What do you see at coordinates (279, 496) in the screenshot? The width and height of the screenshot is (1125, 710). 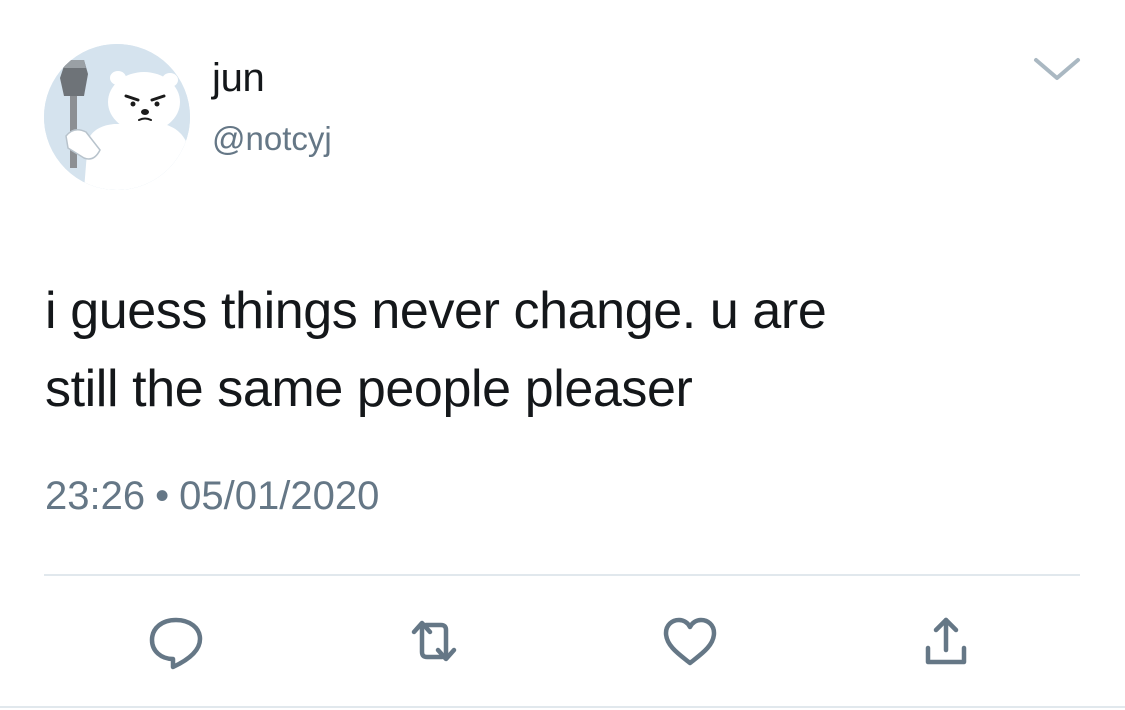 I see `tweet-date: 05/01/2020` at bounding box center [279, 496].